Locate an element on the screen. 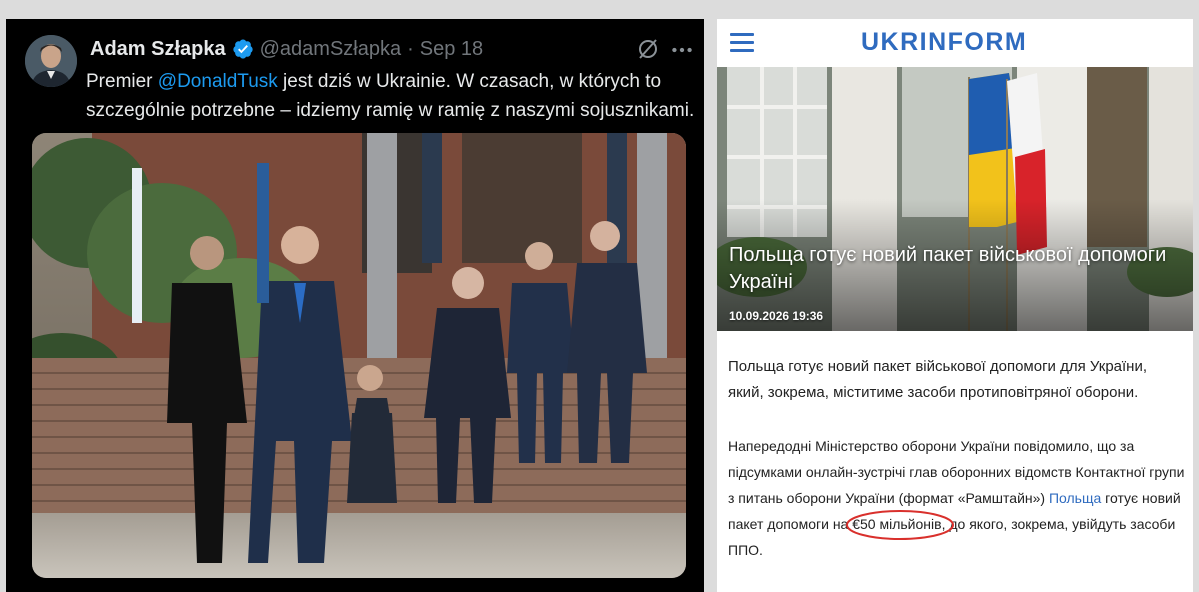 Image resolution: width=1199 pixels, height=592 pixels. more-icon is located at coordinates (682, 50).